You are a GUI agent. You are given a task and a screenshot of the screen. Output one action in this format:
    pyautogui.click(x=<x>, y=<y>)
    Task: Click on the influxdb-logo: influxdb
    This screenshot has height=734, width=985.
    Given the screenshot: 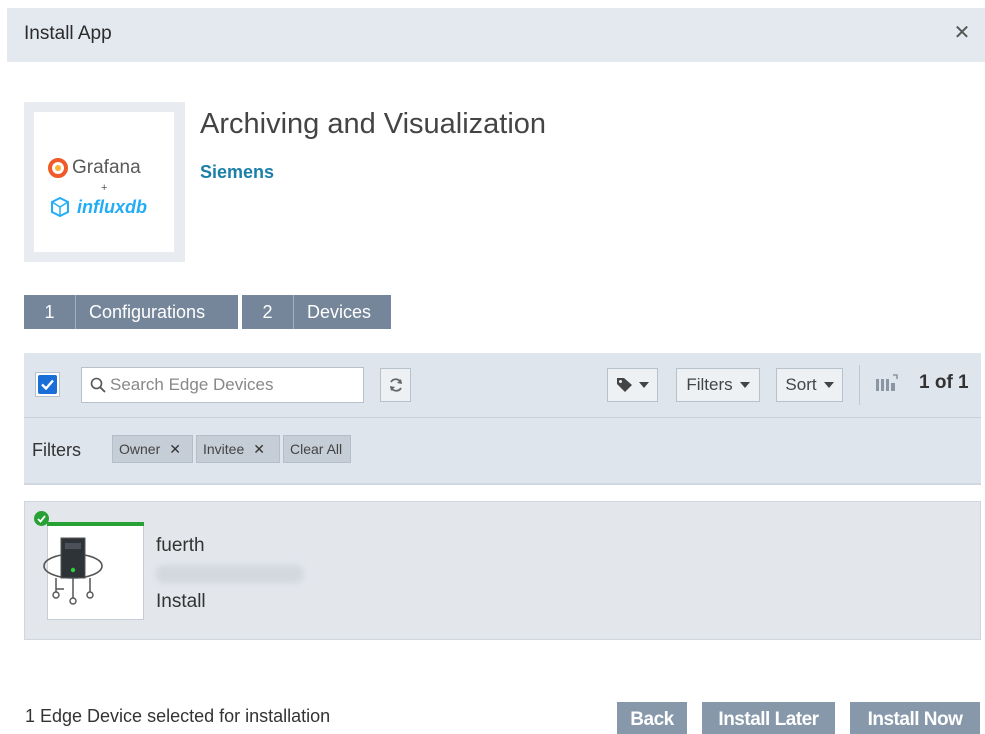 What is the action you would take?
    pyautogui.click(x=98, y=207)
    